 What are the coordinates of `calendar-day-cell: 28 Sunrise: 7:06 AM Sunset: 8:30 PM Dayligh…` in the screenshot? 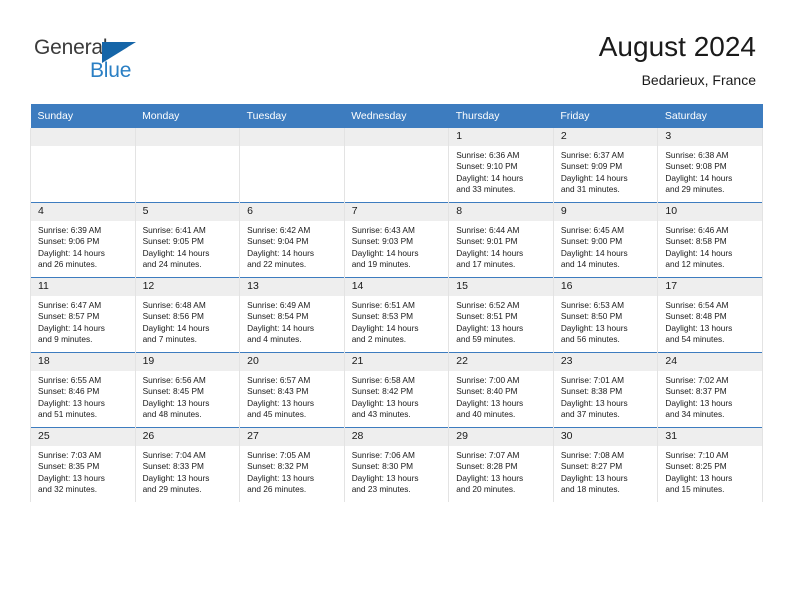 It's located at (396, 464).